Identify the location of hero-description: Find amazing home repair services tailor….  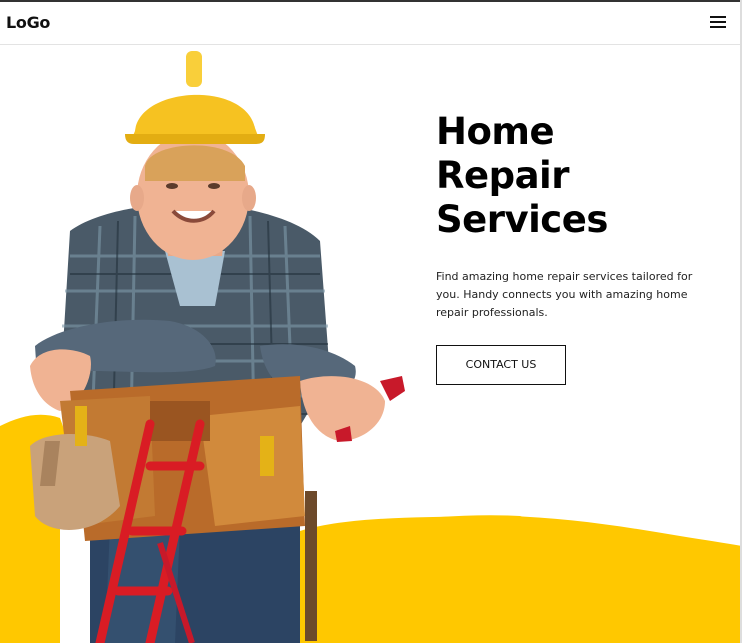
(564, 294).